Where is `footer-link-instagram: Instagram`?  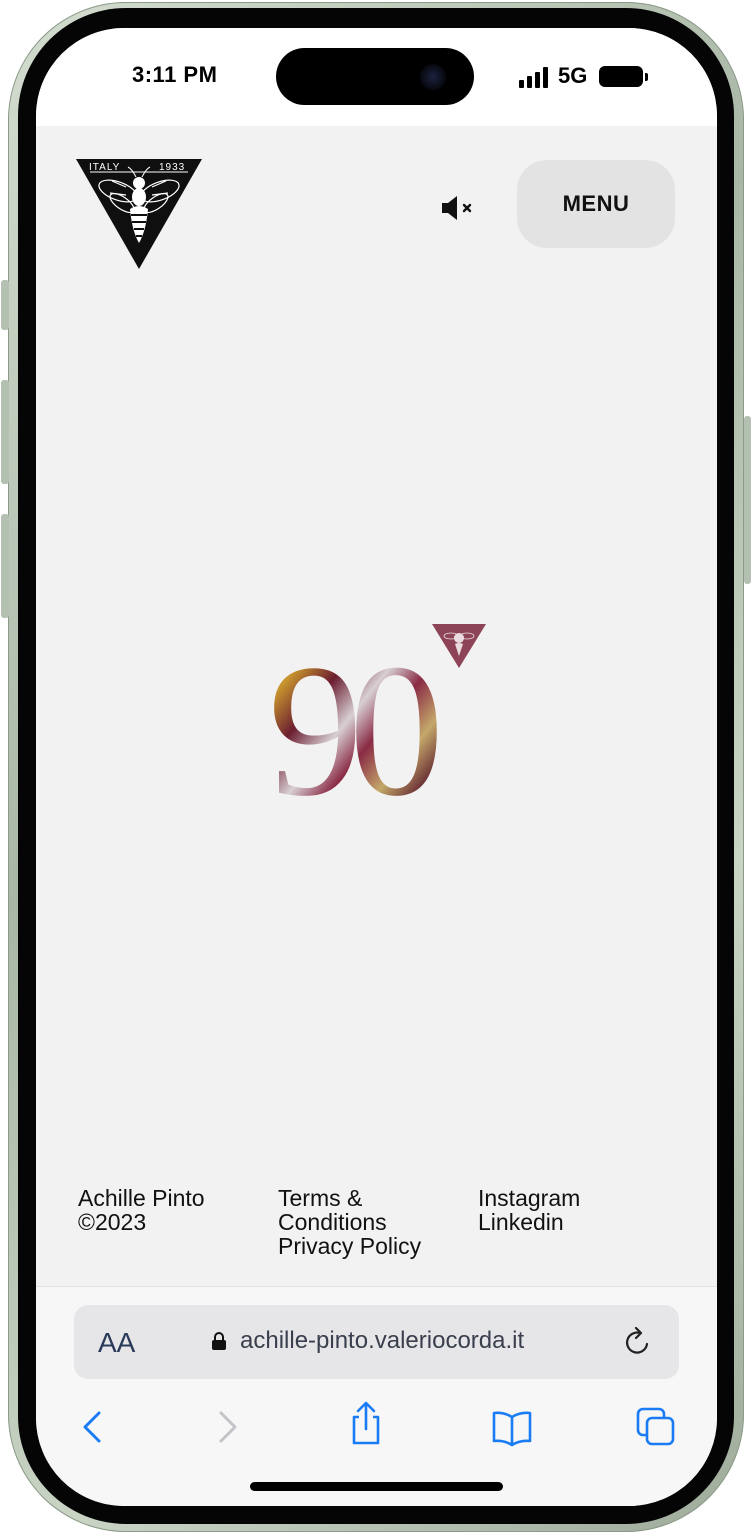
footer-link-instagram: Instagram is located at coordinates (529, 1198).